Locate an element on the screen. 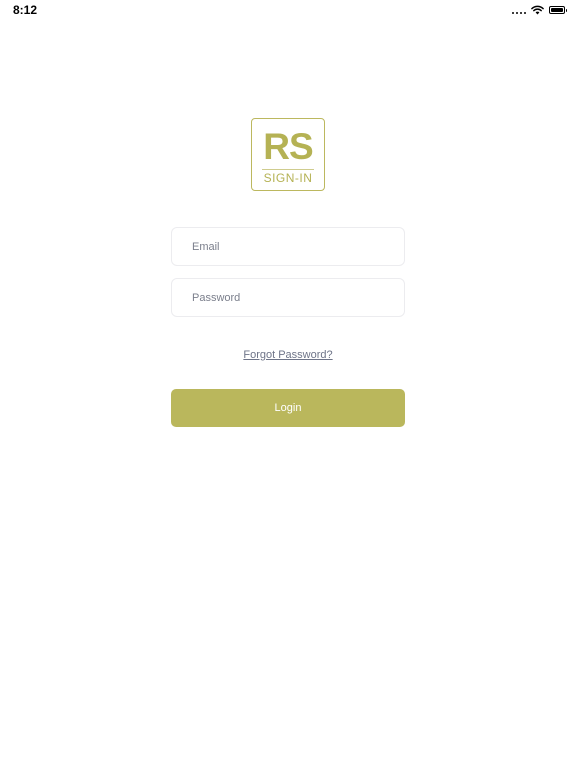 This screenshot has height=768, width=576. password-field is located at coordinates (288, 297).